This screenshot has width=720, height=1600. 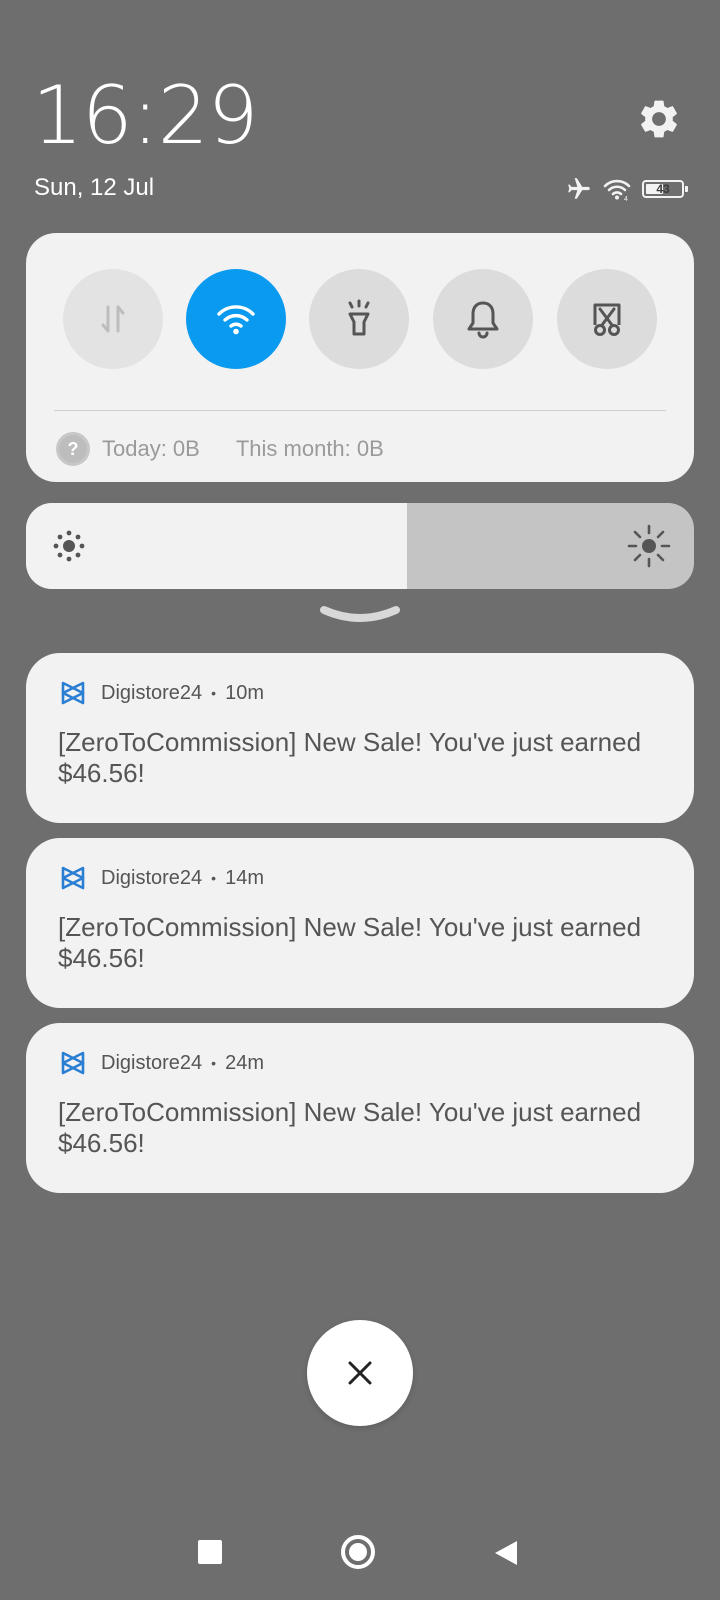 I want to click on tile-sound, so click(x=483, y=319).